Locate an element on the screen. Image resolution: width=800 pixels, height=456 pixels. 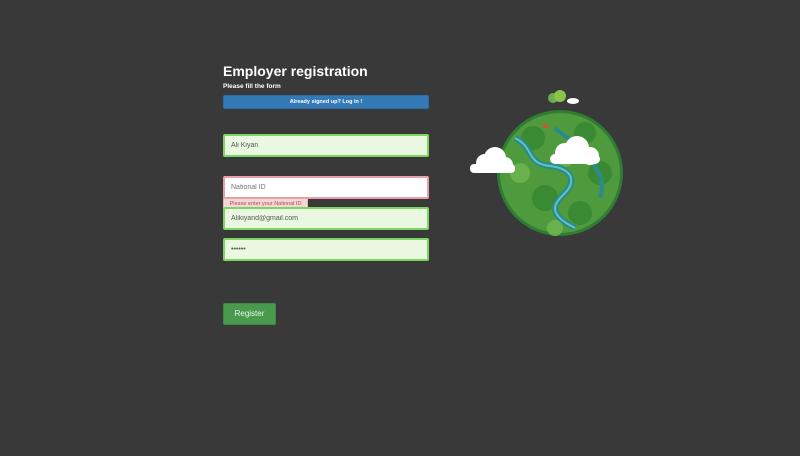
register-button: Register is located at coordinates (249, 314).